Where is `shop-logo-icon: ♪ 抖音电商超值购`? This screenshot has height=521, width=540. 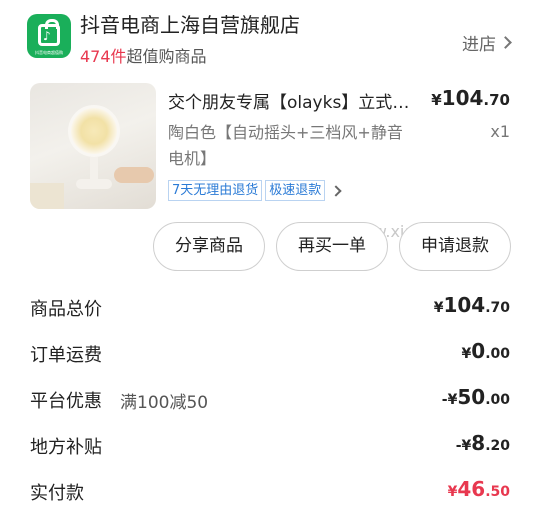 shop-logo-icon: ♪ 抖音电商超值购 is located at coordinates (49, 36).